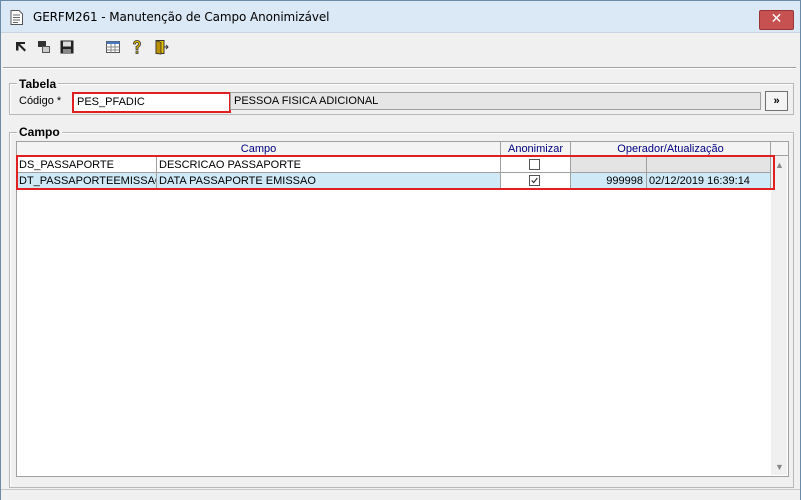 The image size is (801, 500). Describe the element at coordinates (709, 165) in the screenshot. I see `row-atualizacao-cell` at that location.